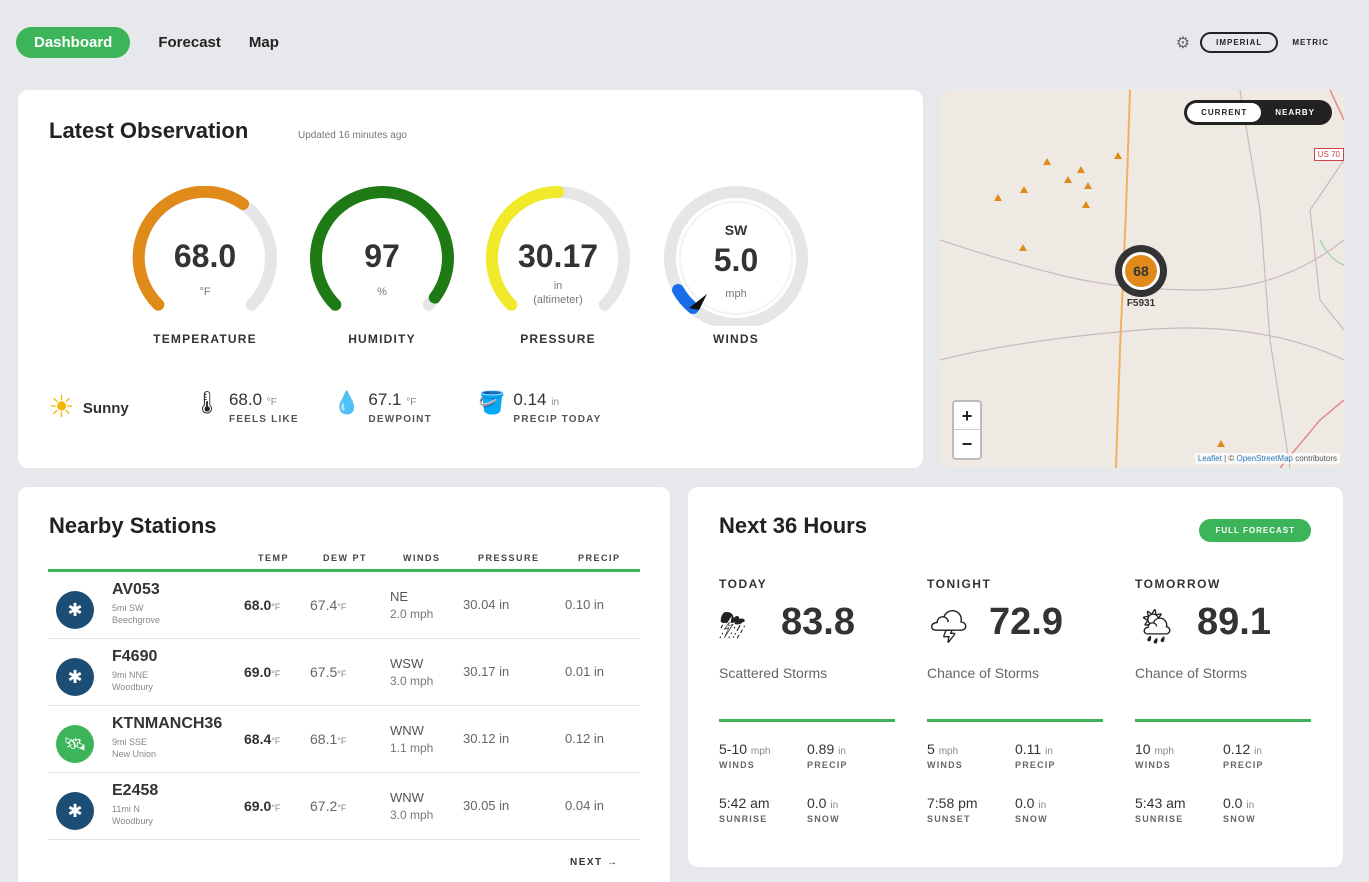 Image resolution: width=1369 pixels, height=882 pixels. What do you see at coordinates (407, 730) in the screenshot?
I see `station-wind-dir: WNW` at bounding box center [407, 730].